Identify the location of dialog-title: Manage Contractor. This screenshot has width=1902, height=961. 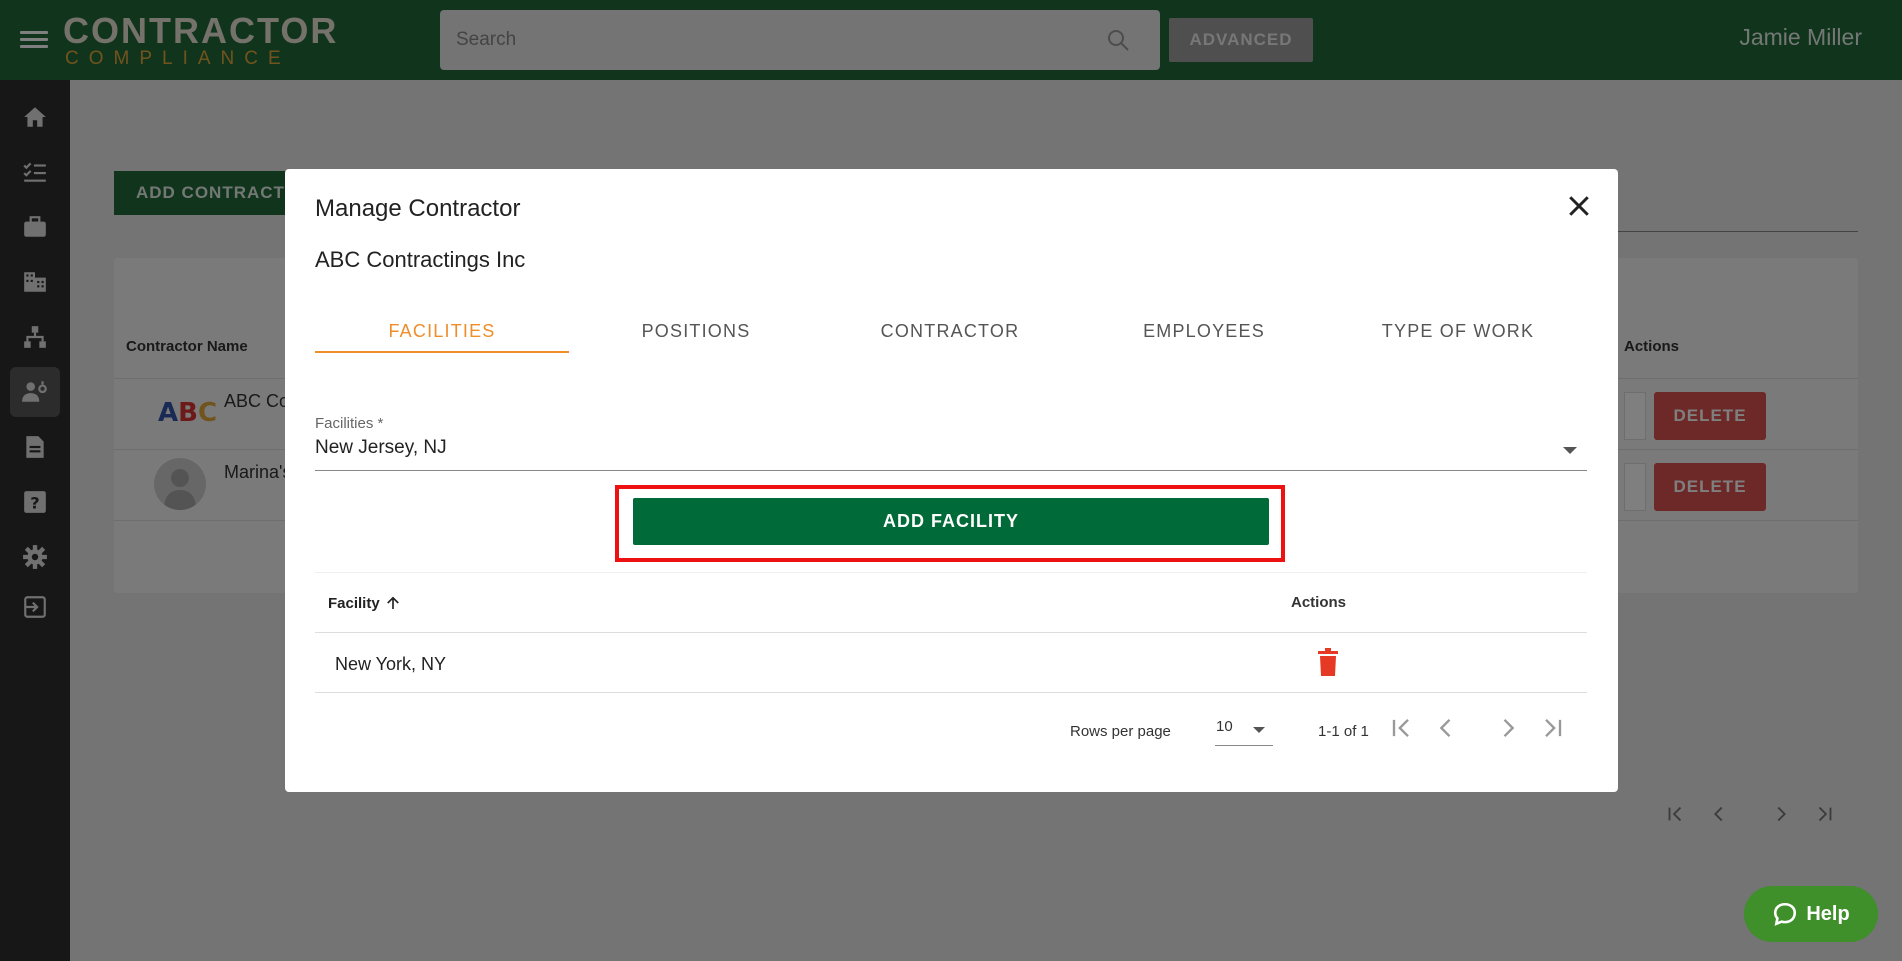
(418, 208).